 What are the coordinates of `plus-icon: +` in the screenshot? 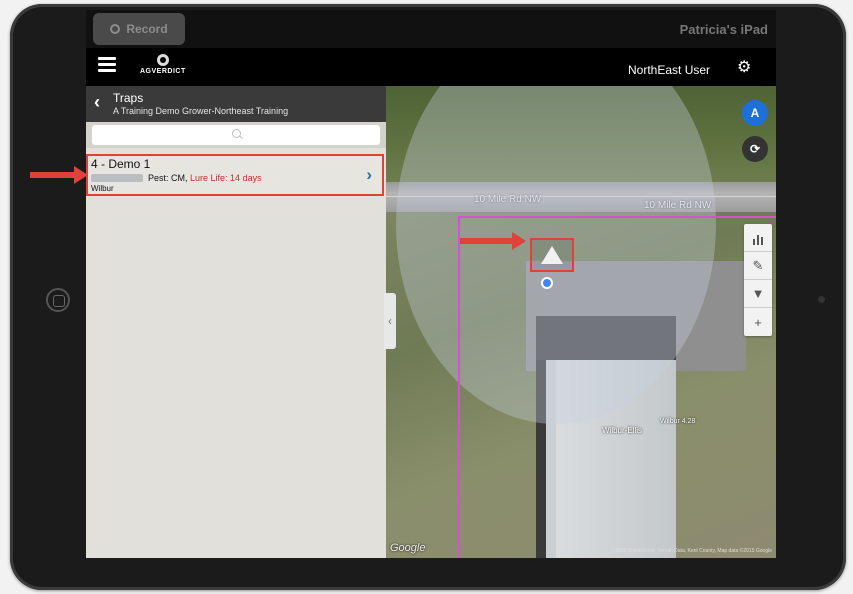 It's located at (758, 322).